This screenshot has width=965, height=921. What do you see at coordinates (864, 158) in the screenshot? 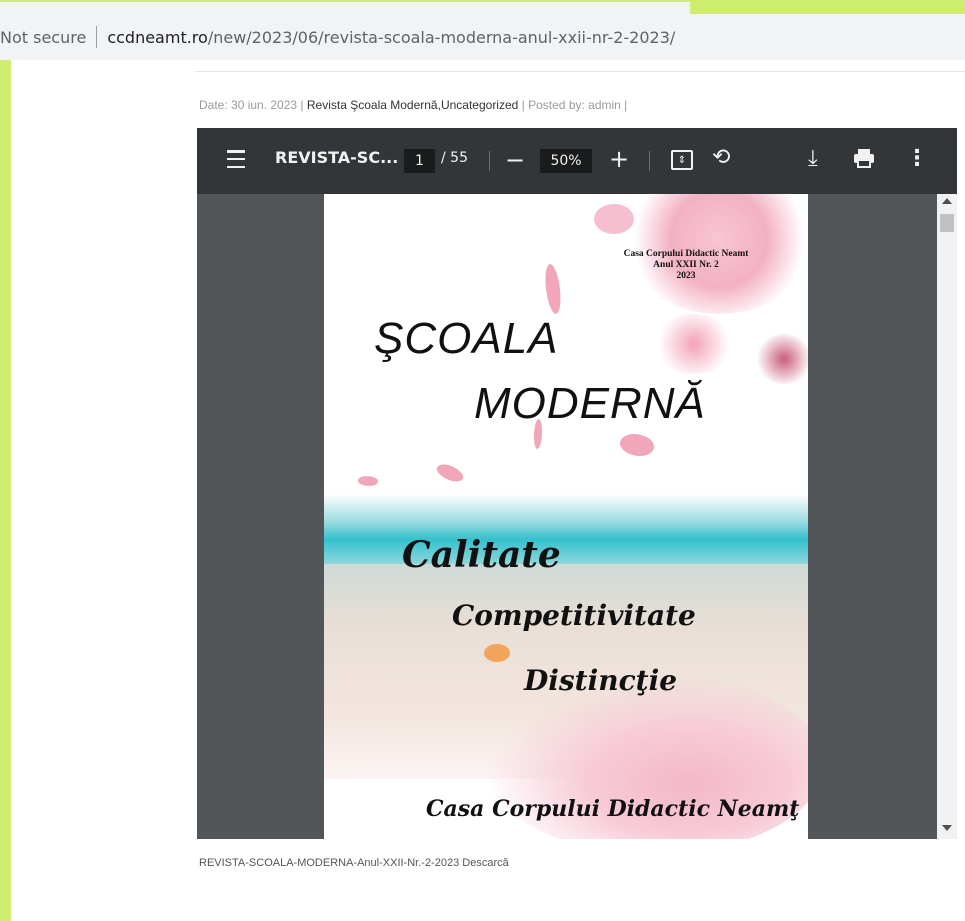
I see `print-icon` at bounding box center [864, 158].